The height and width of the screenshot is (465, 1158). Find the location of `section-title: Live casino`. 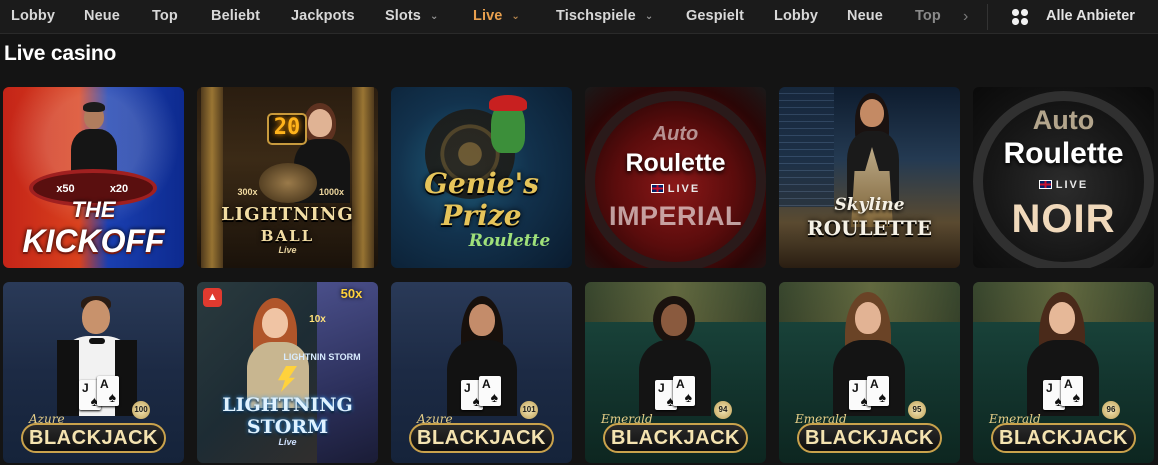

section-title: Live casino is located at coordinates (60, 53).